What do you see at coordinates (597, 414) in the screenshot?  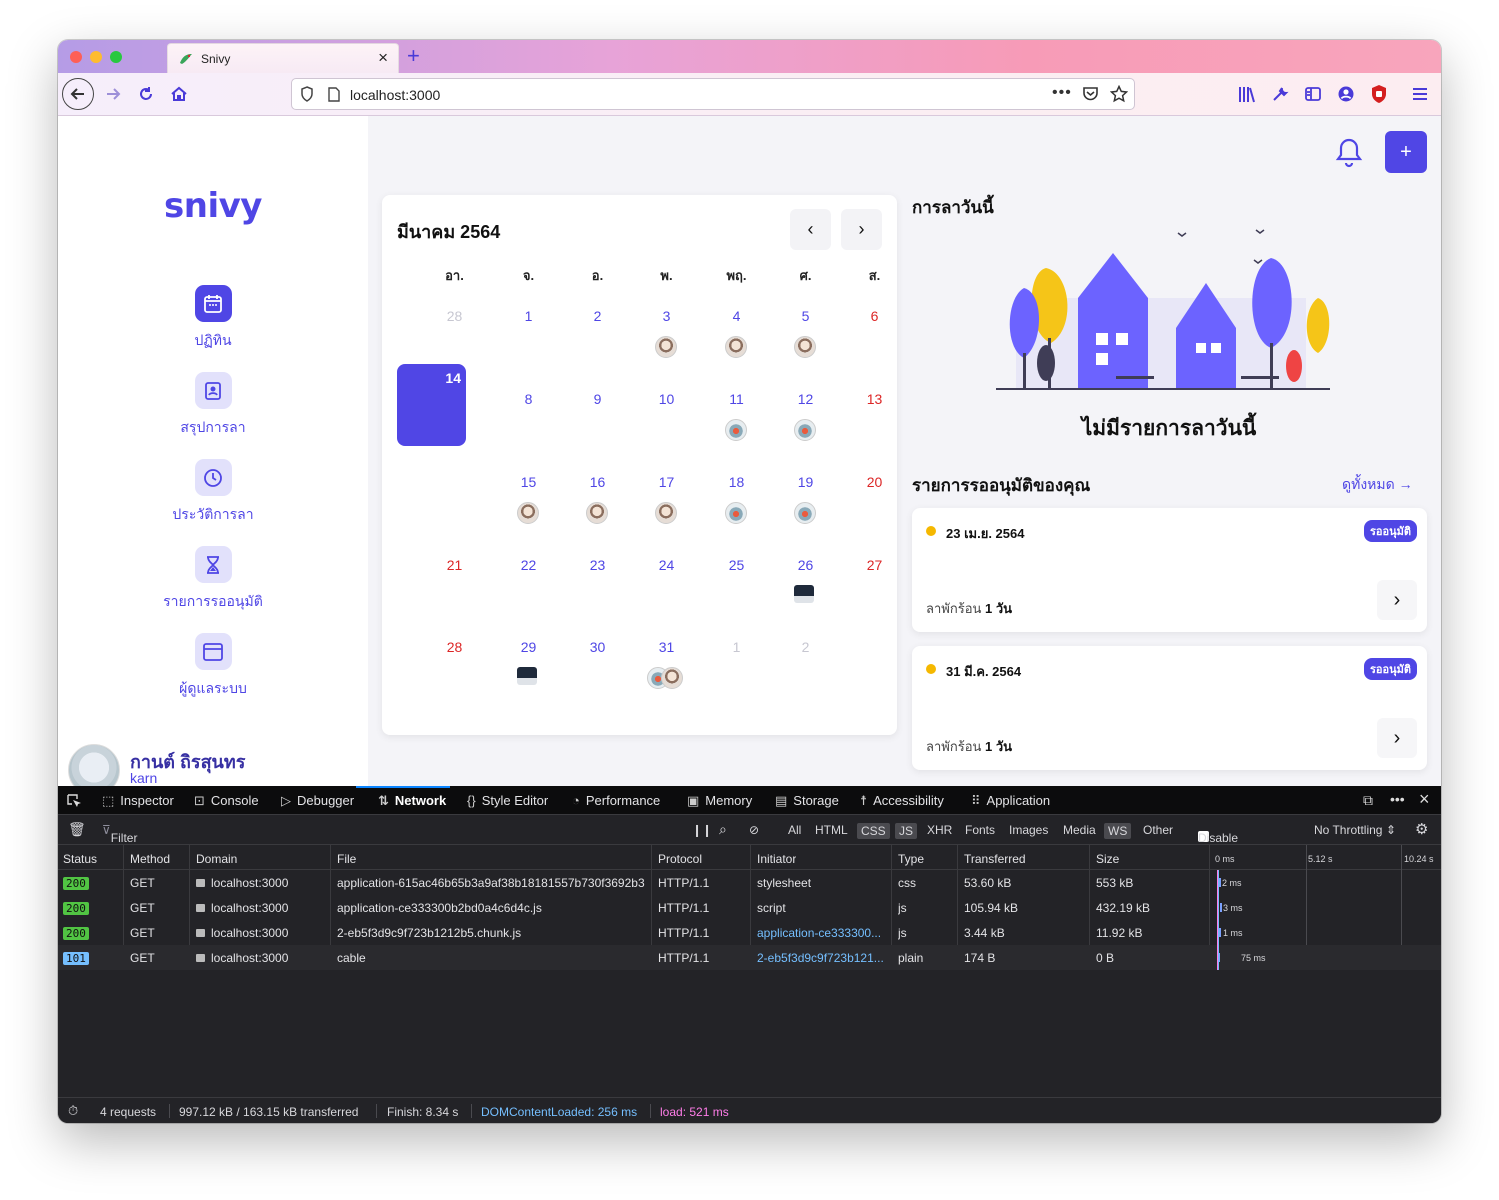 I see `calendar-day: 9` at bounding box center [597, 414].